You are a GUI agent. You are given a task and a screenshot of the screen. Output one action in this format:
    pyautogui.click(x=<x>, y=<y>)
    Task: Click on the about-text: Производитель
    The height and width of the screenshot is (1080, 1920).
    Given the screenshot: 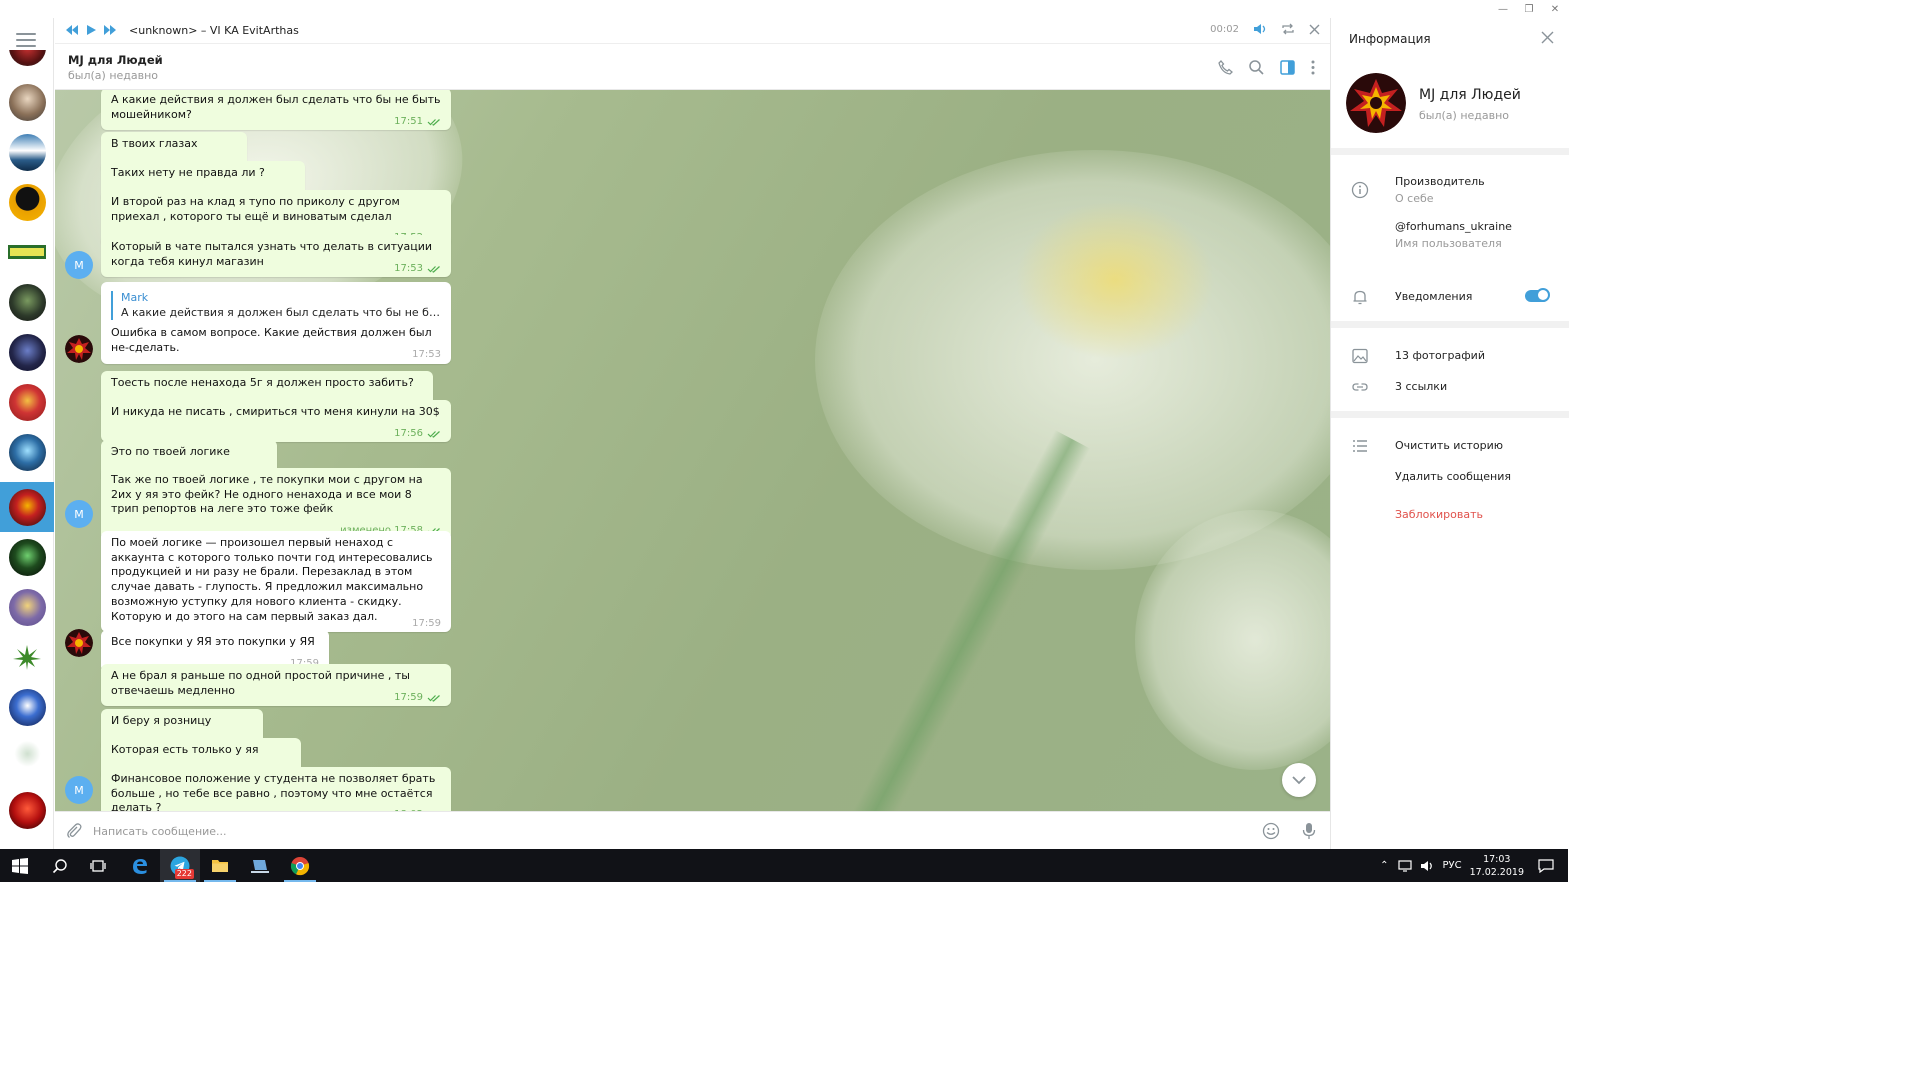 What is the action you would take?
    pyautogui.click(x=1440, y=181)
    